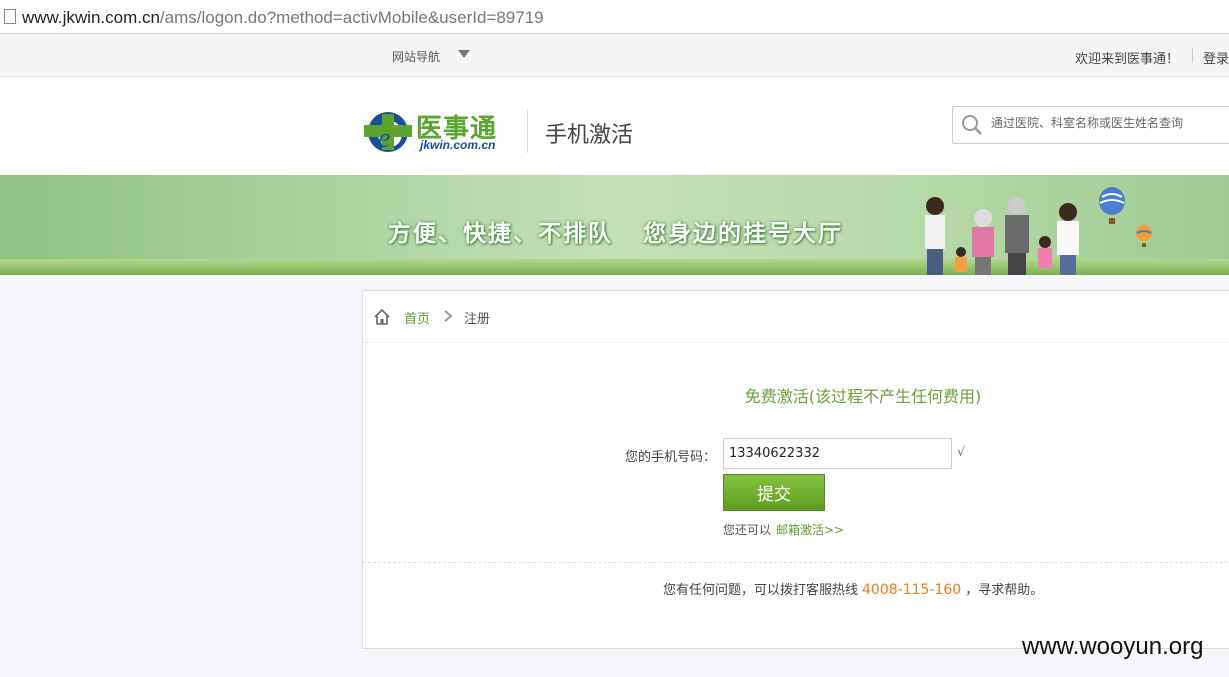 Image resolution: width=1229 pixels, height=677 pixels. Describe the element at coordinates (384, 138) in the screenshot. I see `svg-text: e` at that location.